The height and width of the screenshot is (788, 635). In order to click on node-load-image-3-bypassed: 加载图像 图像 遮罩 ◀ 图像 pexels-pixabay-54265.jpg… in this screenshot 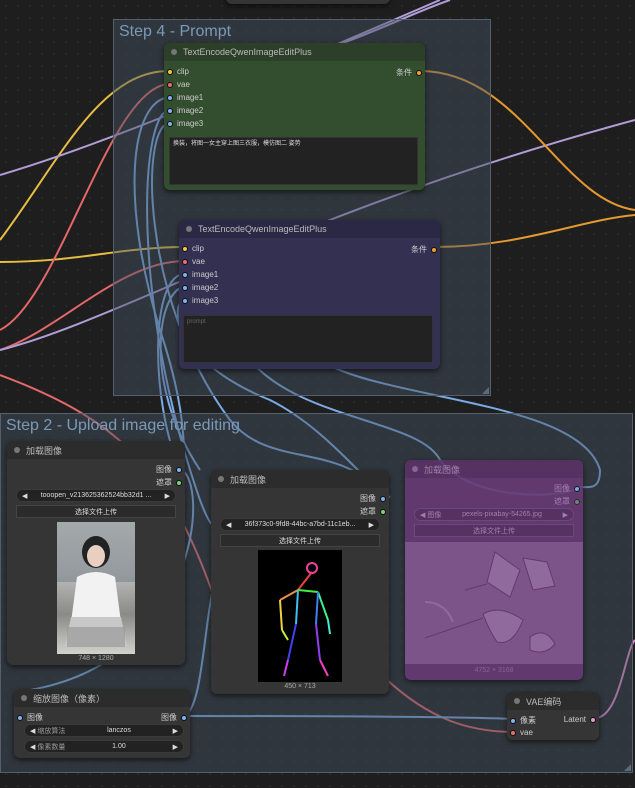, I will do `click(494, 570)`.